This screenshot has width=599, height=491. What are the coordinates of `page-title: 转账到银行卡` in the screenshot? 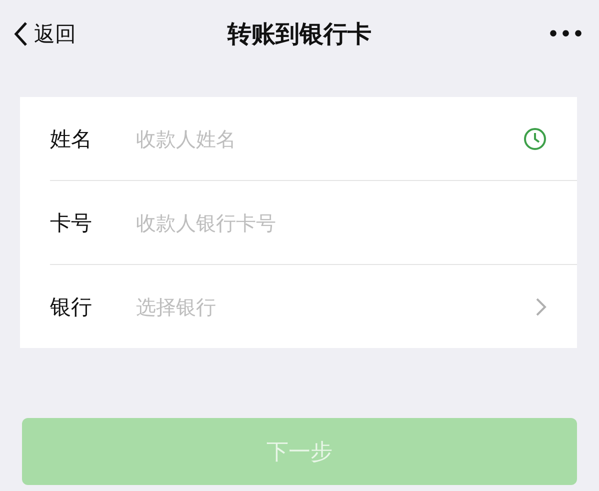 It's located at (300, 34).